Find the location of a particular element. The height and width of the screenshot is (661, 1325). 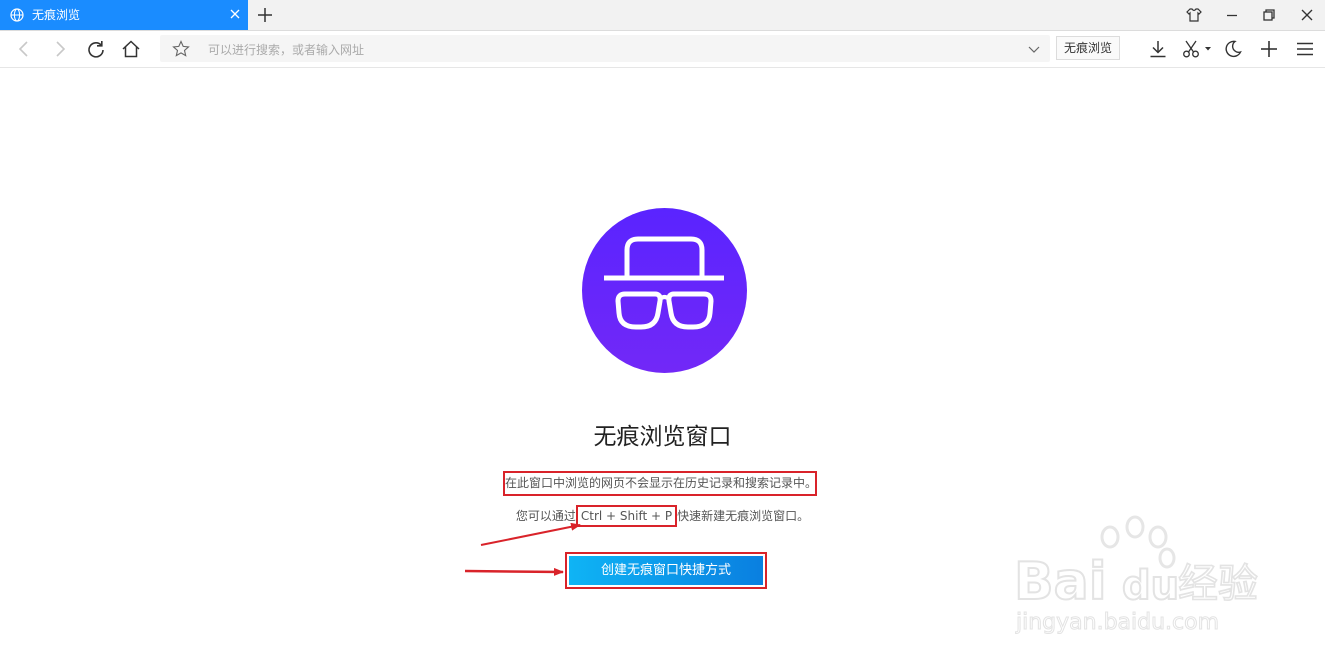

watermark-brand-cn: 经验 is located at coordinates (1218, 584).